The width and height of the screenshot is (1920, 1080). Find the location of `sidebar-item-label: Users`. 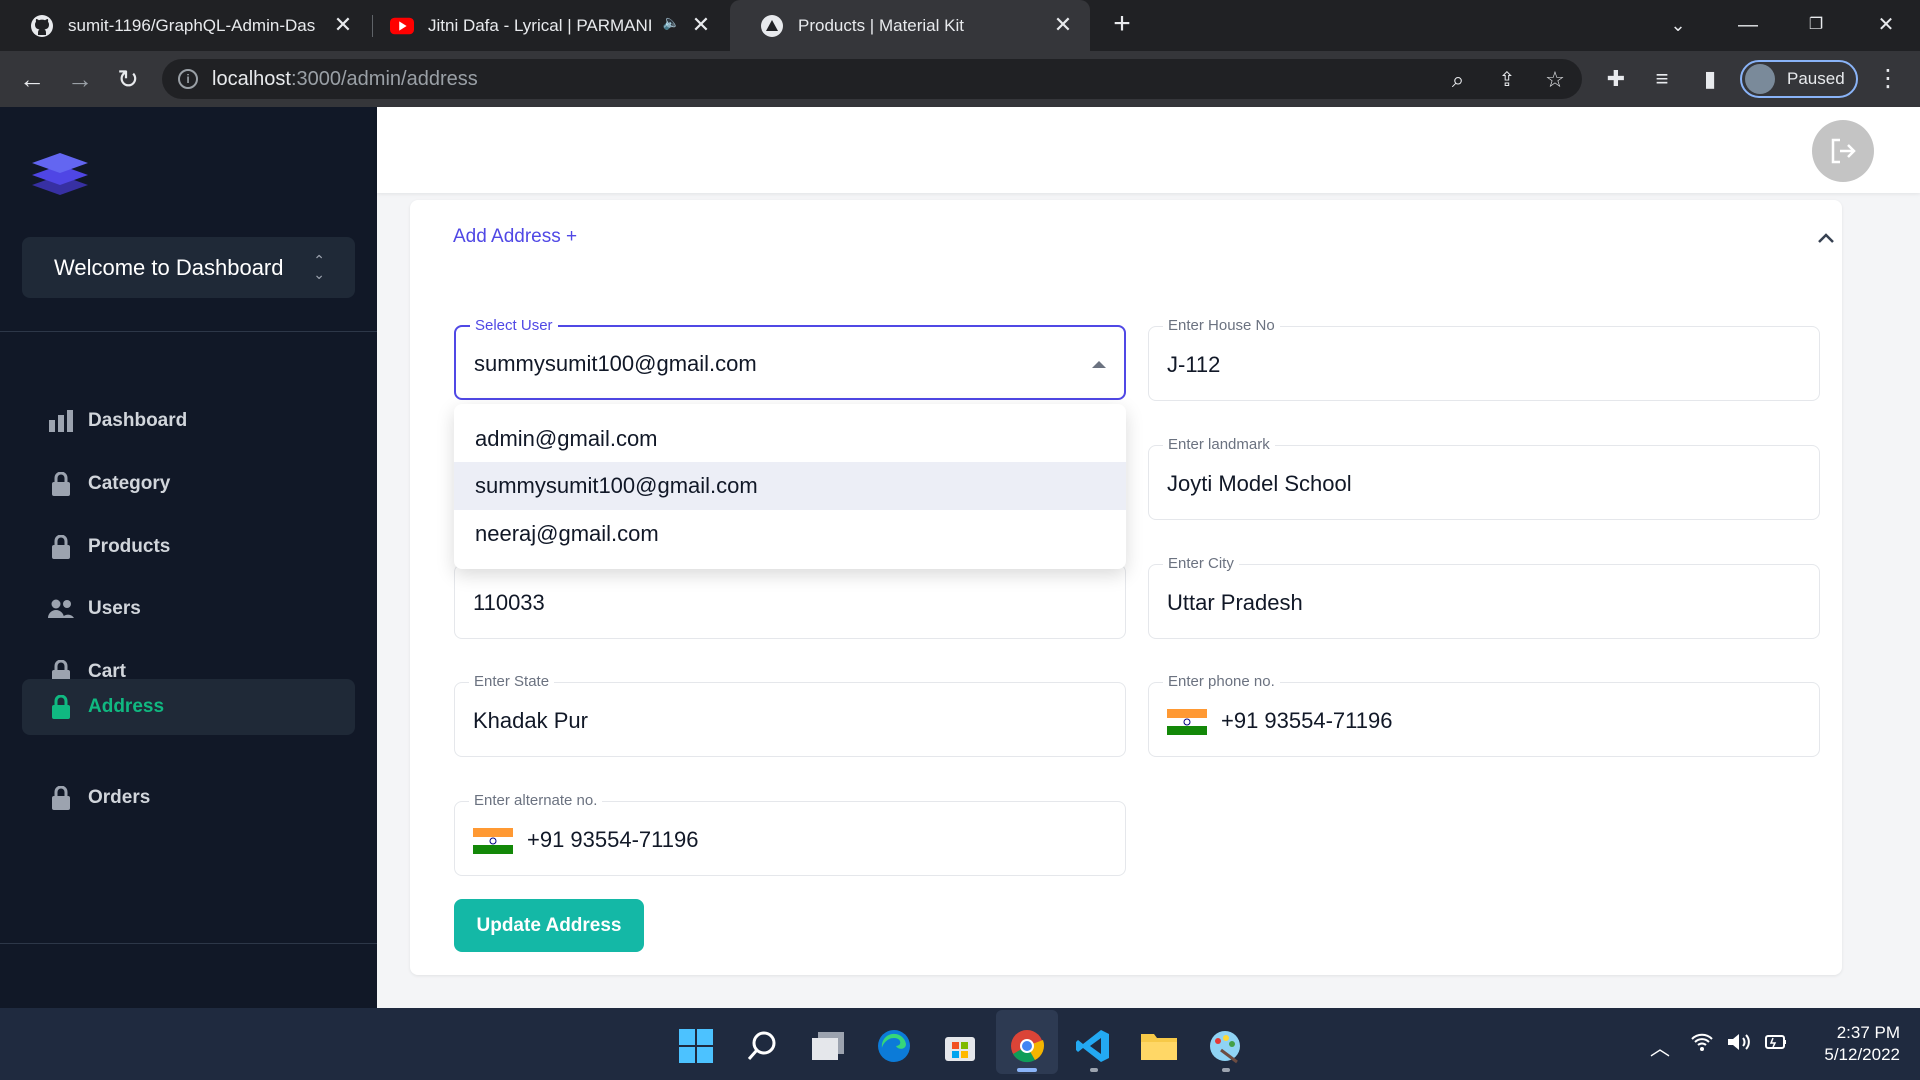

sidebar-item-label: Users is located at coordinates (114, 608).